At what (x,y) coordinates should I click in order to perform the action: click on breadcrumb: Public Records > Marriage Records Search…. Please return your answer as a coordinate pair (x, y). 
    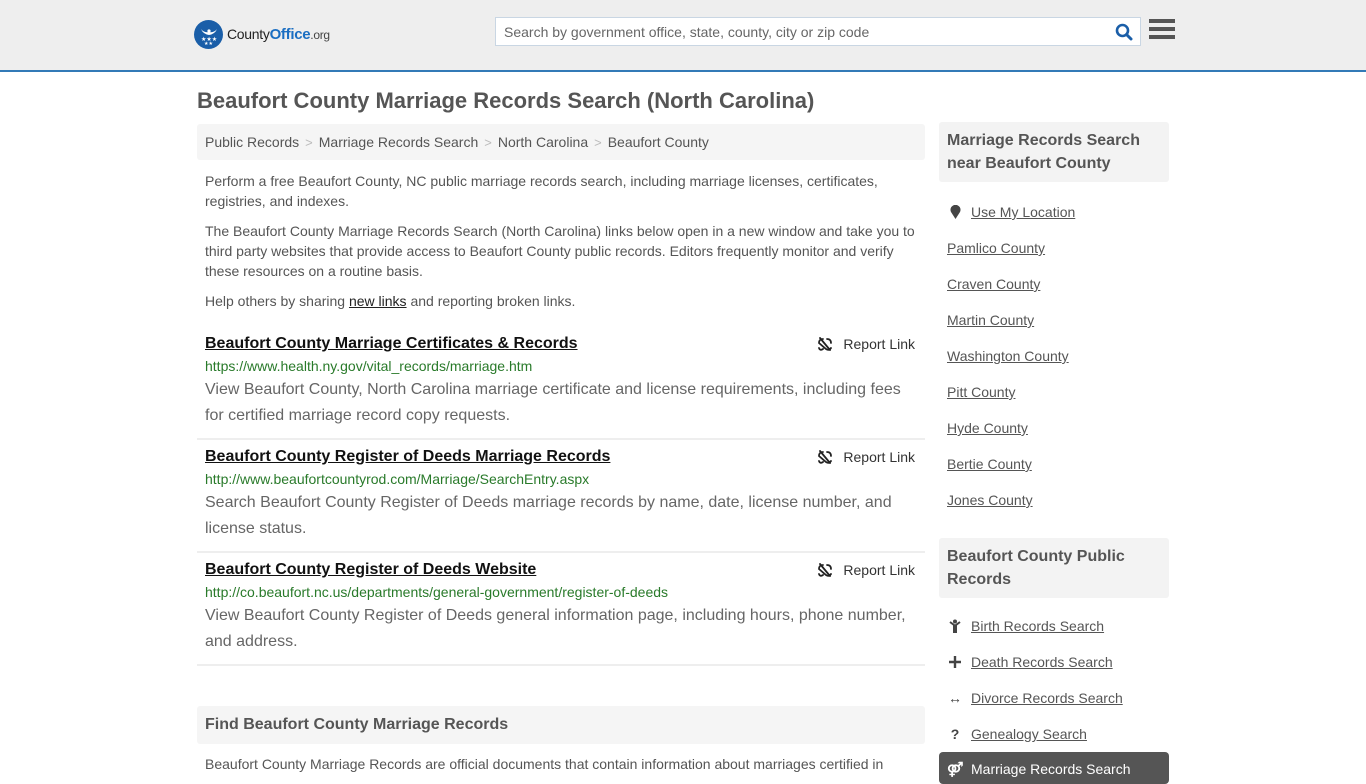
    Looking at the image, I should click on (561, 142).